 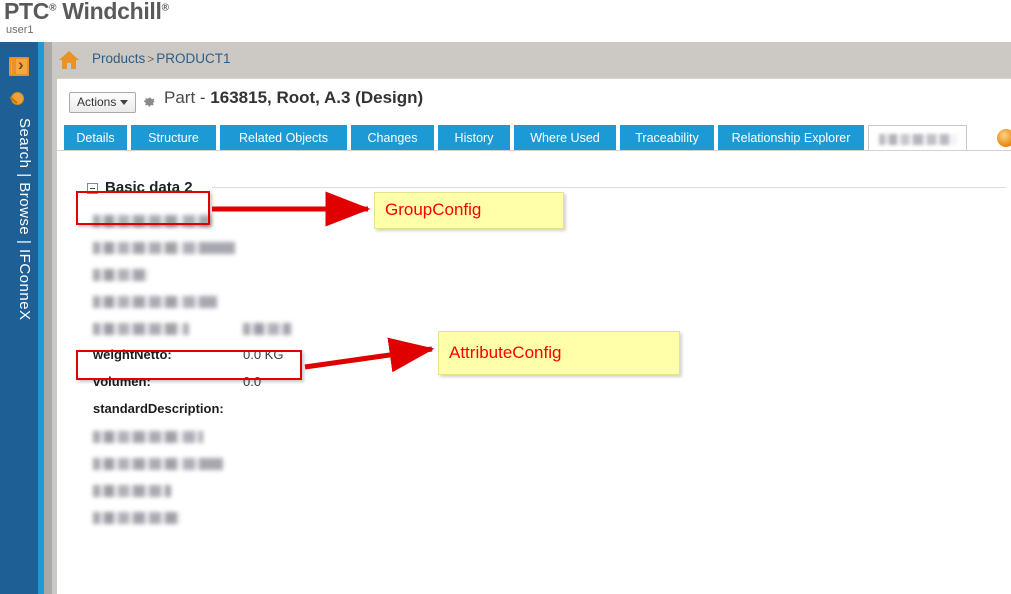 I want to click on tab-related-objects: Related Objects, so click(x=283, y=138).